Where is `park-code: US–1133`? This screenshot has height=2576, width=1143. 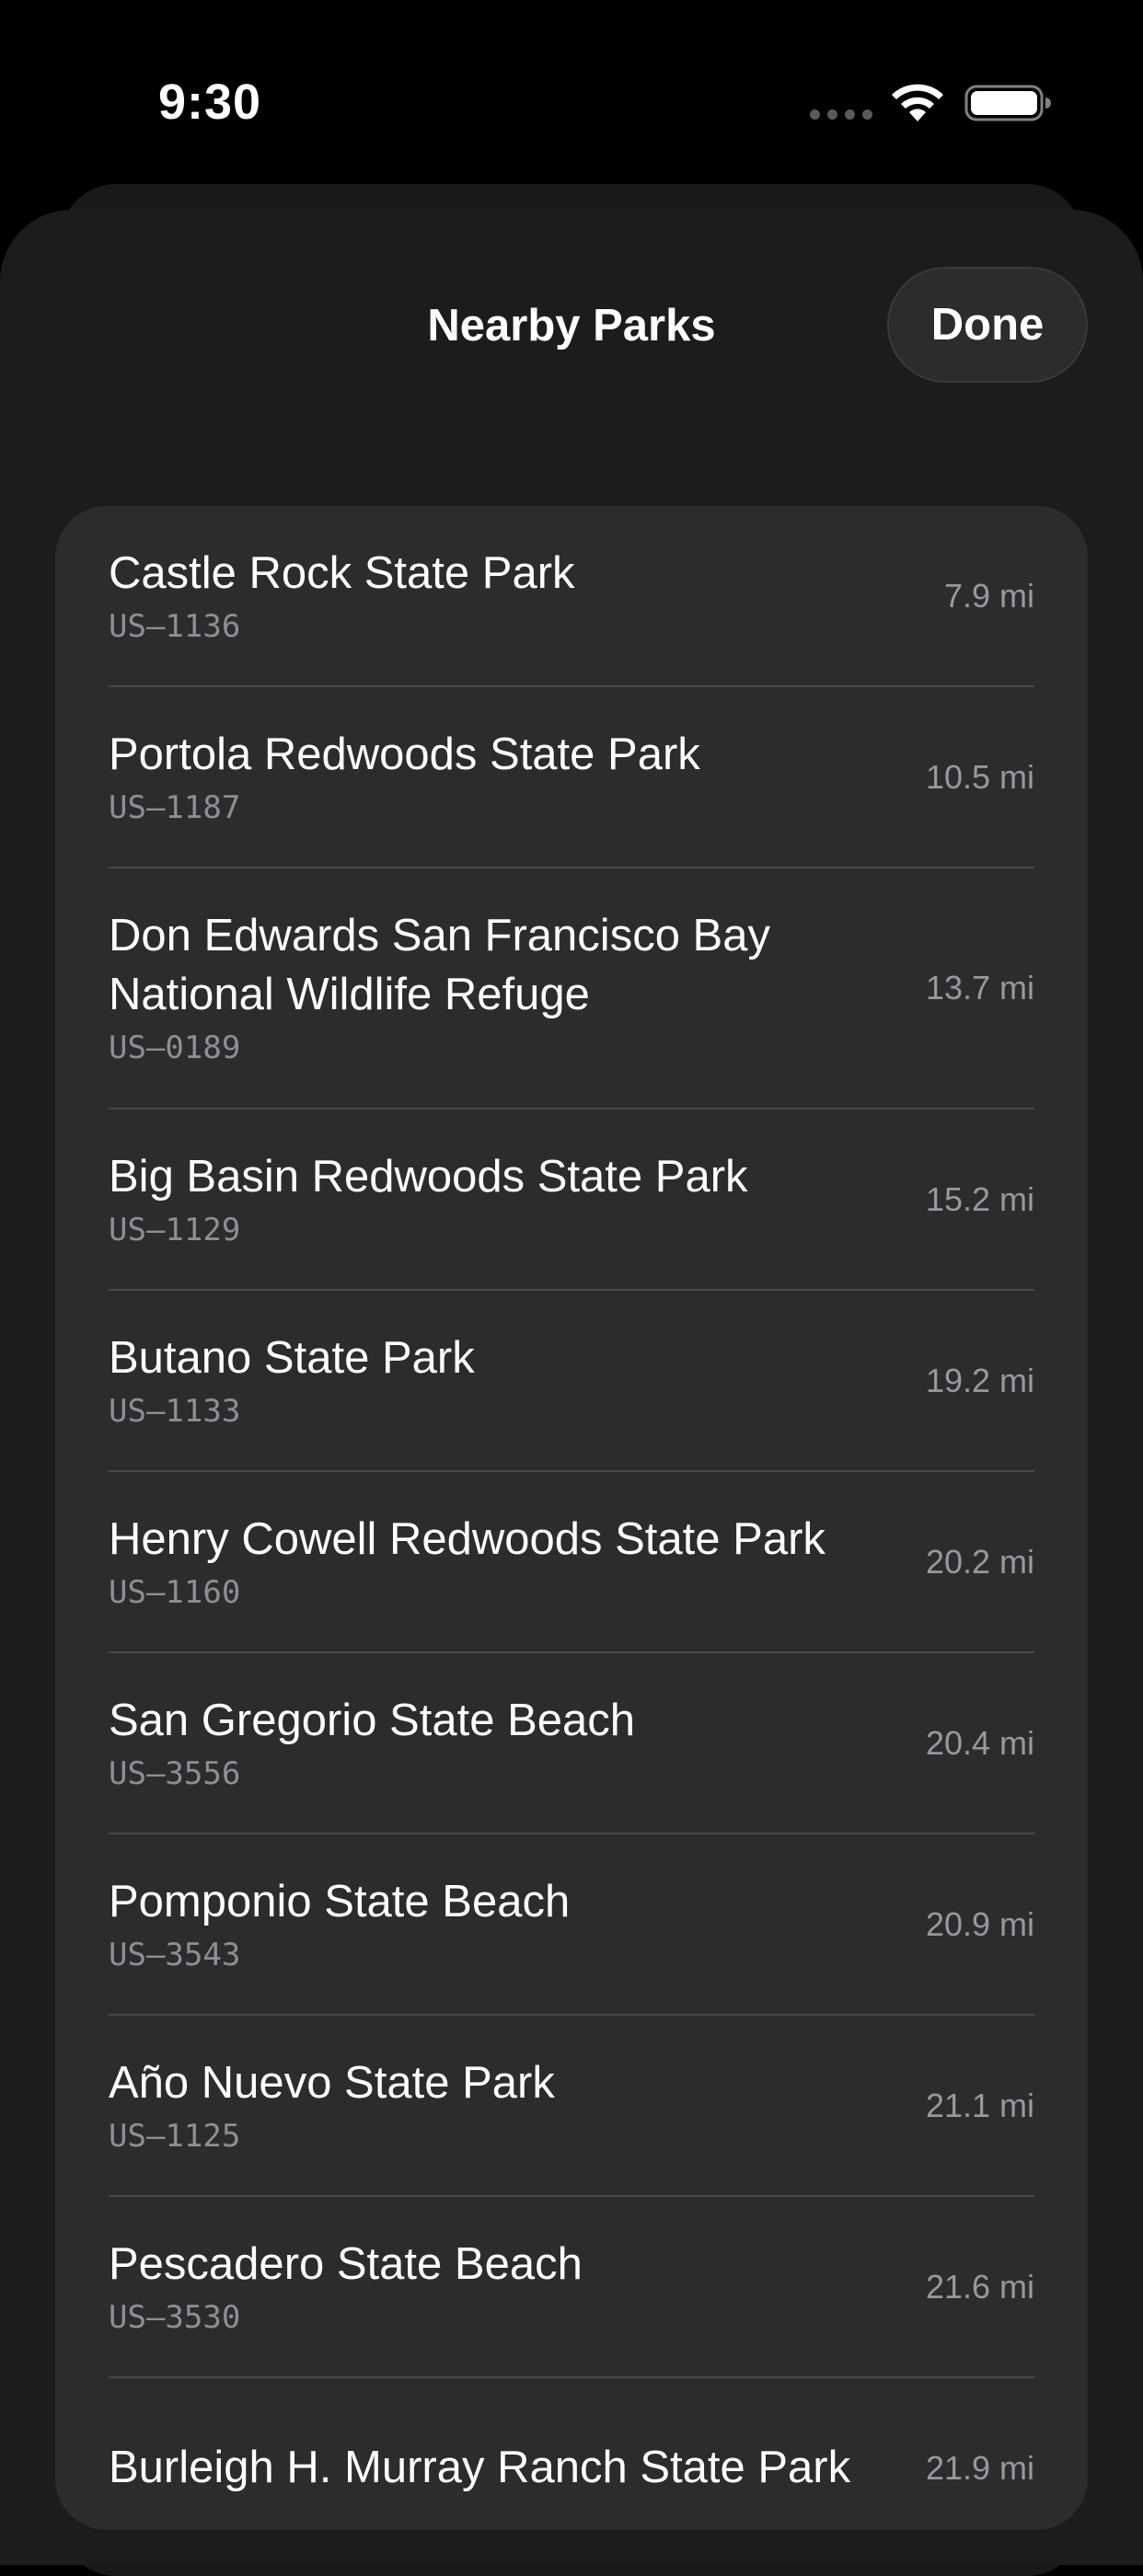 park-code: US–1133 is located at coordinates (175, 1411).